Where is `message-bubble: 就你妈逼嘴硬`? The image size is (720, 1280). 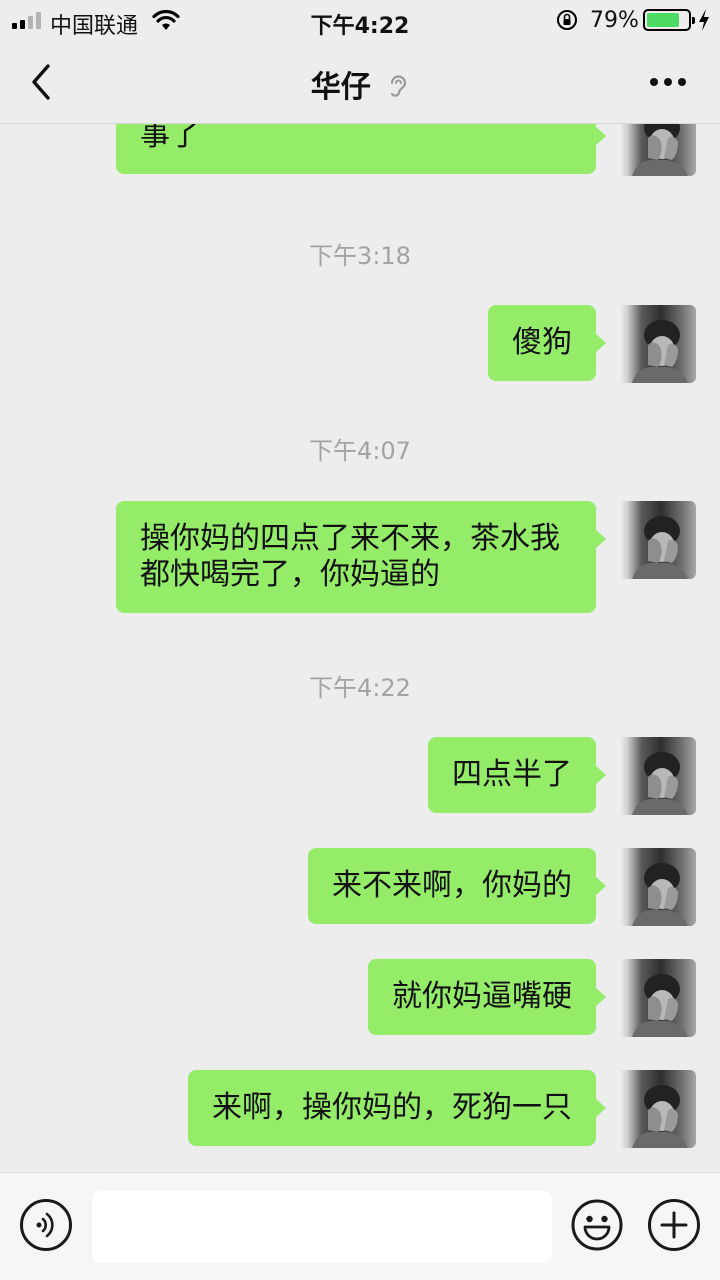 message-bubble: 就你妈逼嘴硬 is located at coordinates (487, 997).